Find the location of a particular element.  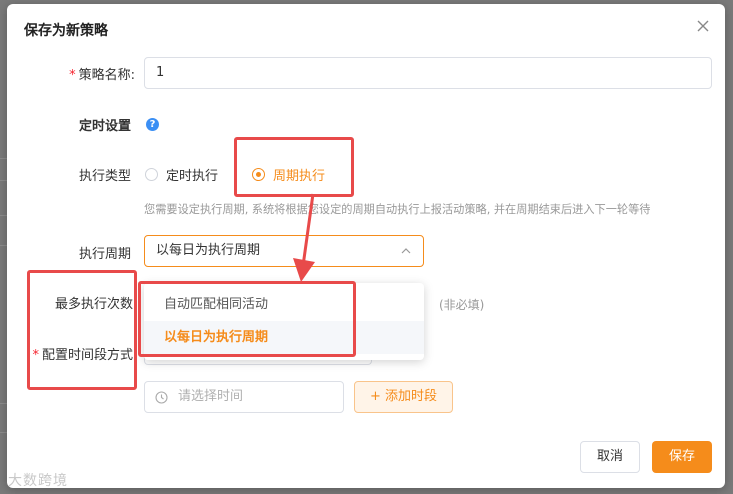

execution-type-label: 执行类型 is located at coordinates (104, 176).